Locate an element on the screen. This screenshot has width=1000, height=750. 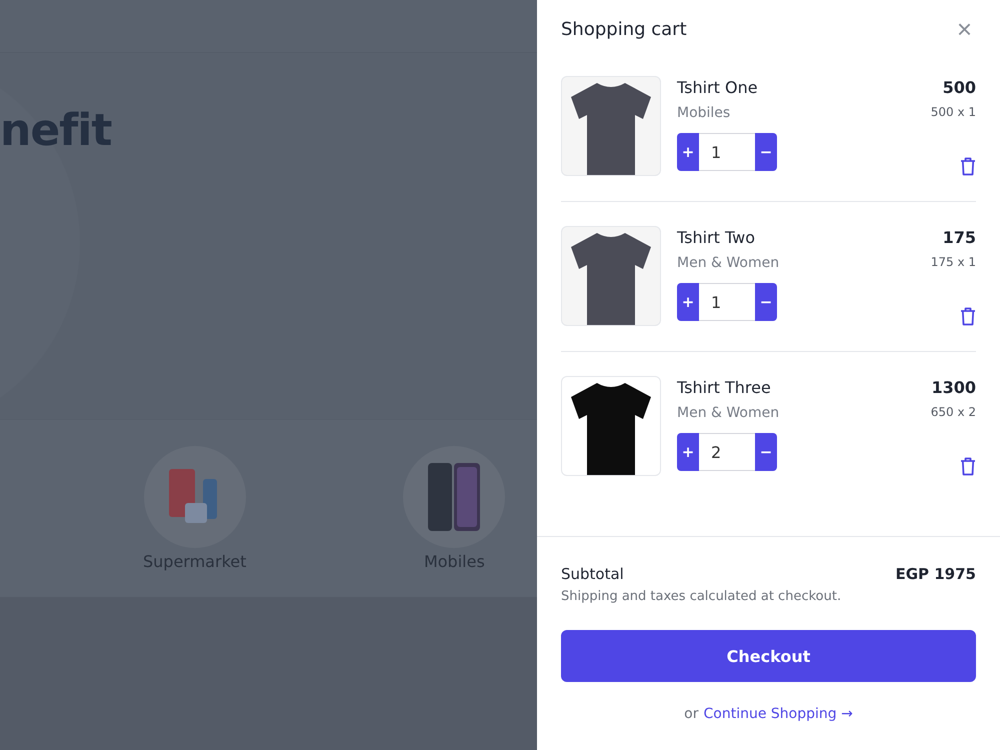
unit-price: 500 x 1 is located at coordinates (953, 113).